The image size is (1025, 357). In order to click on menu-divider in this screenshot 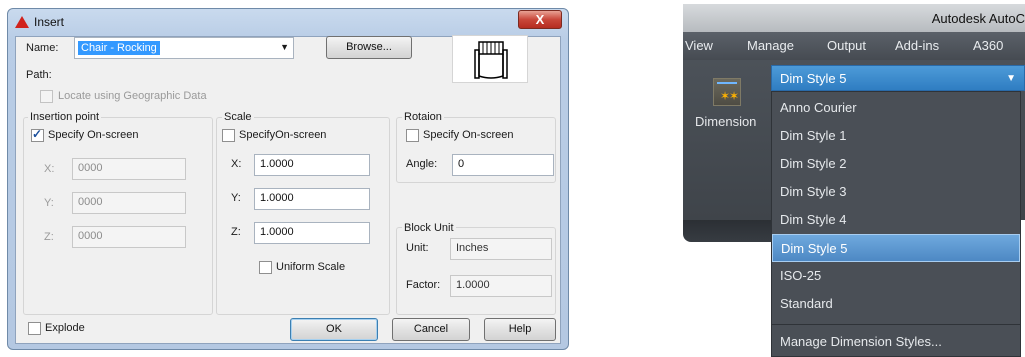, I will do `click(896, 324)`.